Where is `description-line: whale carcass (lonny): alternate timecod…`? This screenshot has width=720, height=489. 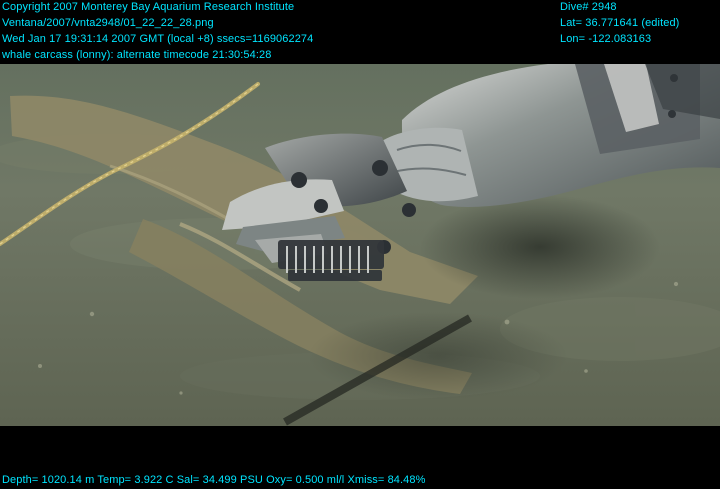 description-line: whale carcass (lonny): alternate timecod… is located at coordinates (137, 55).